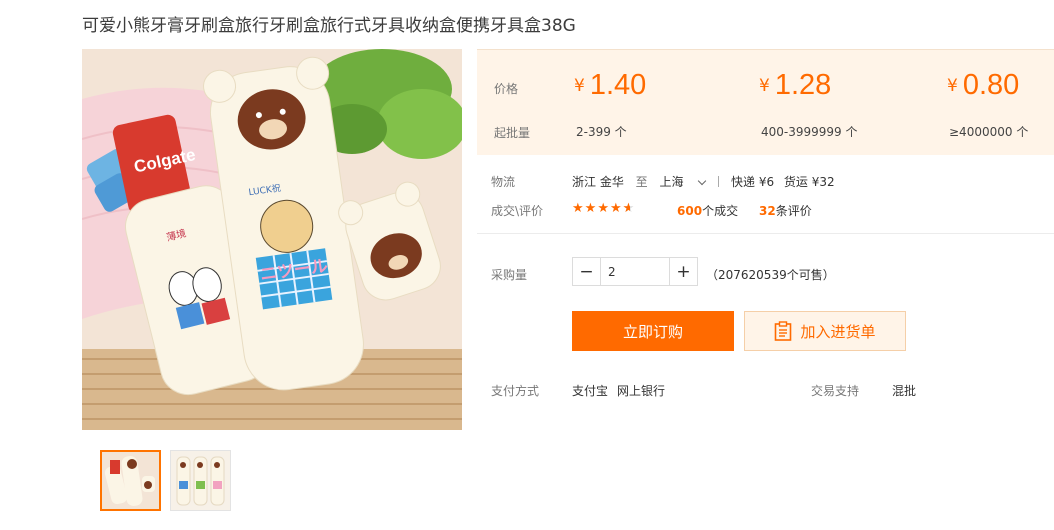 This screenshot has width=1054, height=530. I want to click on deals-suffix: 个成交, so click(720, 211).